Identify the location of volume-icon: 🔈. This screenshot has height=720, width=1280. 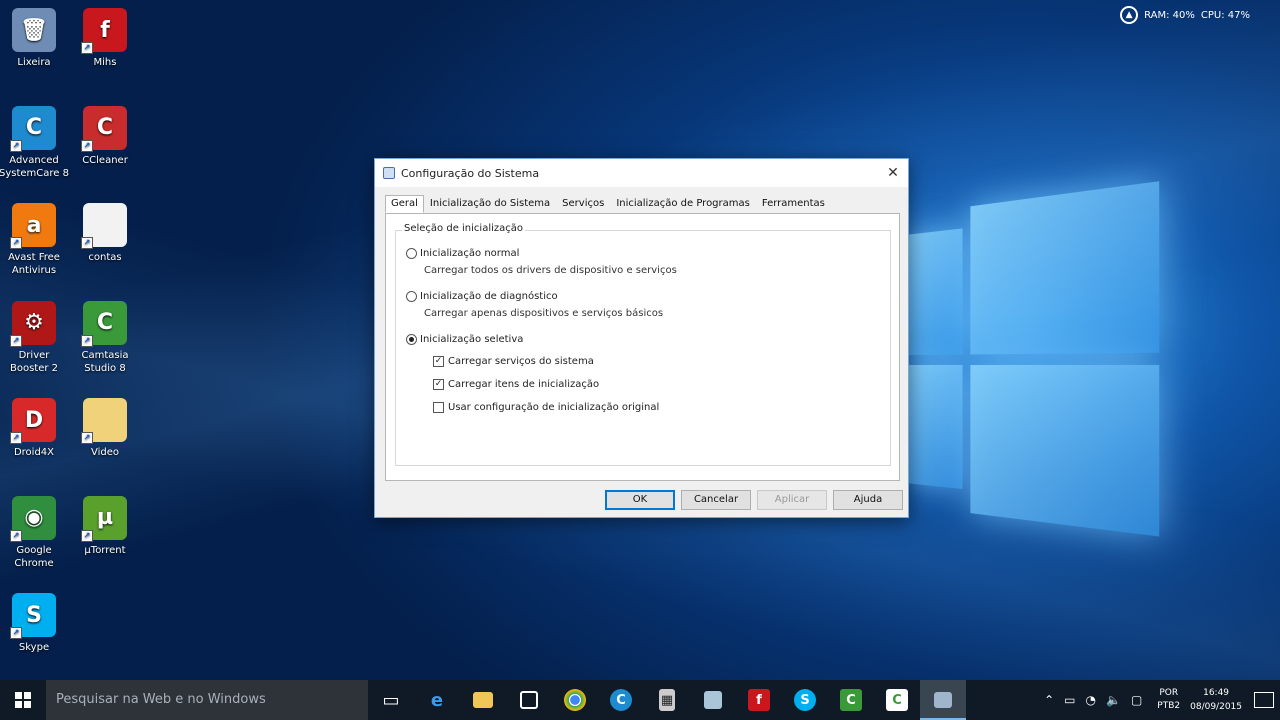
(1113, 700).